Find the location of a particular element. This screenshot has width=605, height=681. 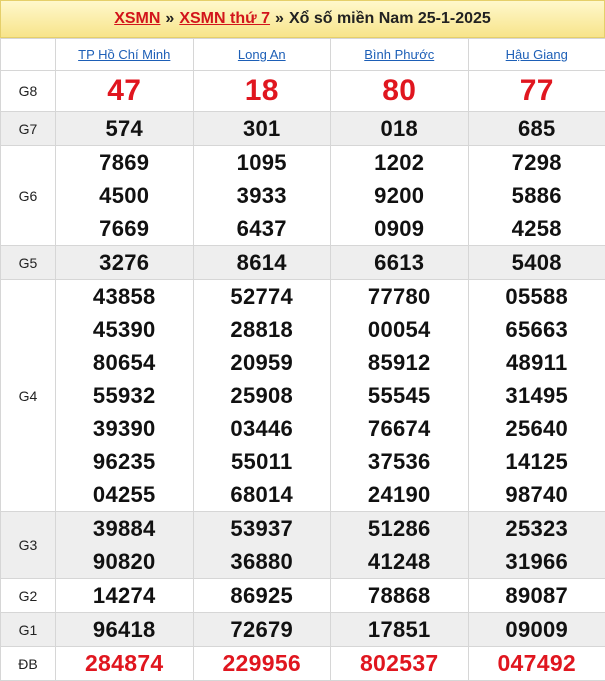

prize-cell: 120292000909 is located at coordinates (400, 196).